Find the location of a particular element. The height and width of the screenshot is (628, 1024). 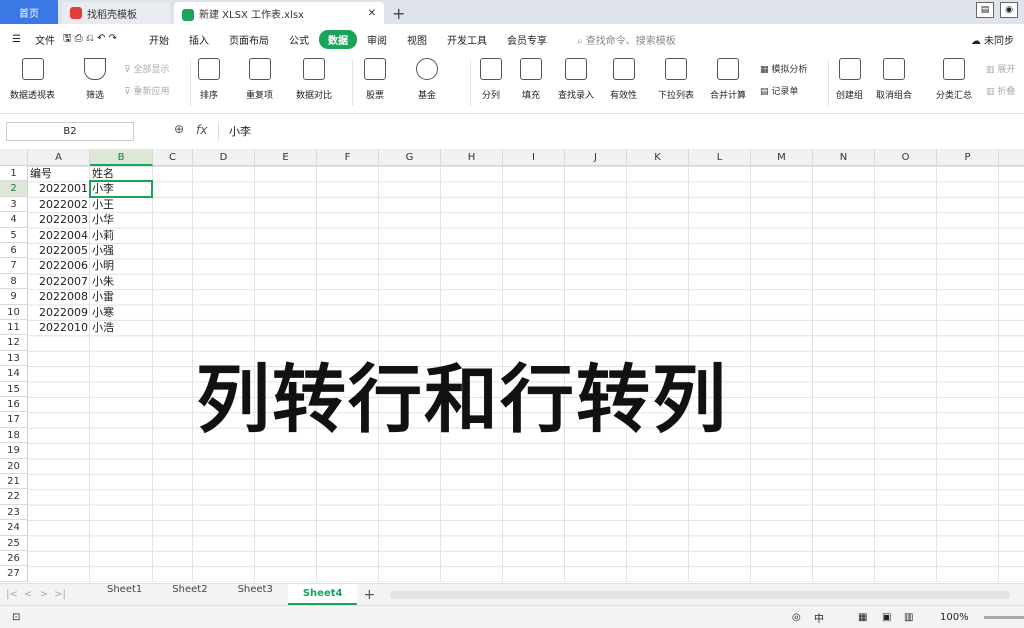

menu-tab-8: 会员专享 is located at coordinates (527, 39).